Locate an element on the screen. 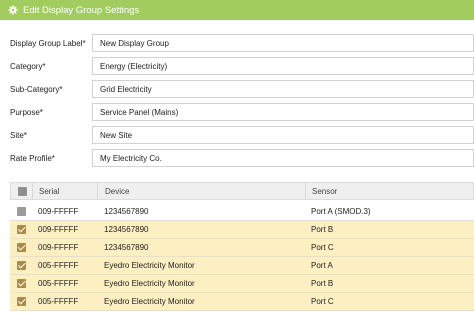  form-row-purpose: Purpose* Service Panel (Mains) is located at coordinates (237, 113).